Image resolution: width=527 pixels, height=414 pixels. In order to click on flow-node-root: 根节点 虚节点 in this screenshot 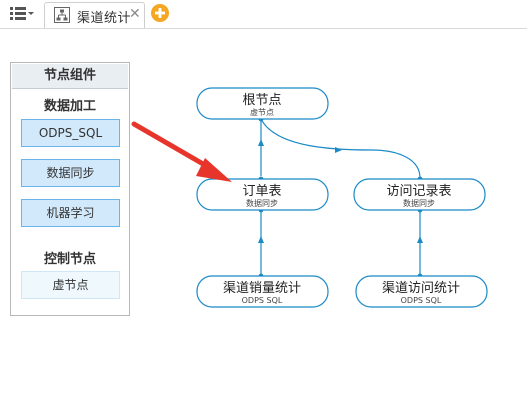, I will do `click(262, 103)`.